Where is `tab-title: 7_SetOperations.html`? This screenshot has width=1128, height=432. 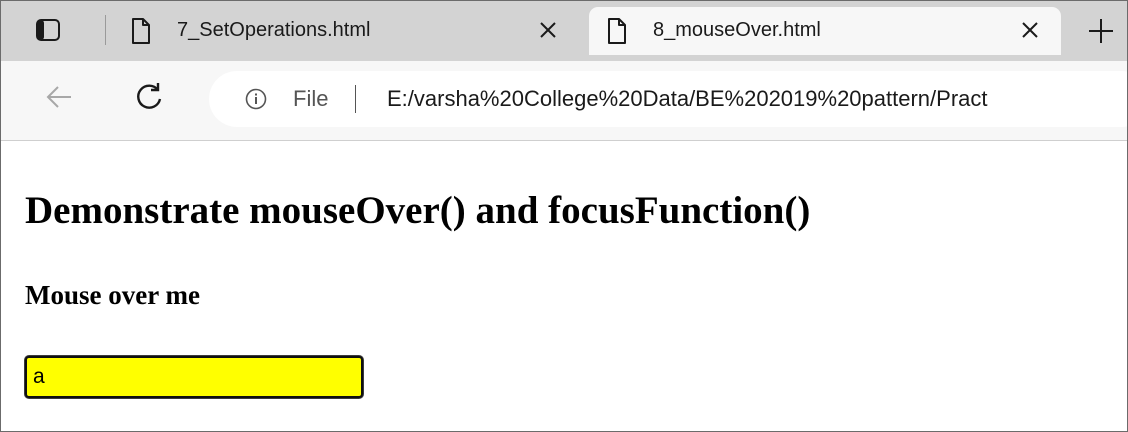 tab-title: 7_SetOperations.html is located at coordinates (274, 30).